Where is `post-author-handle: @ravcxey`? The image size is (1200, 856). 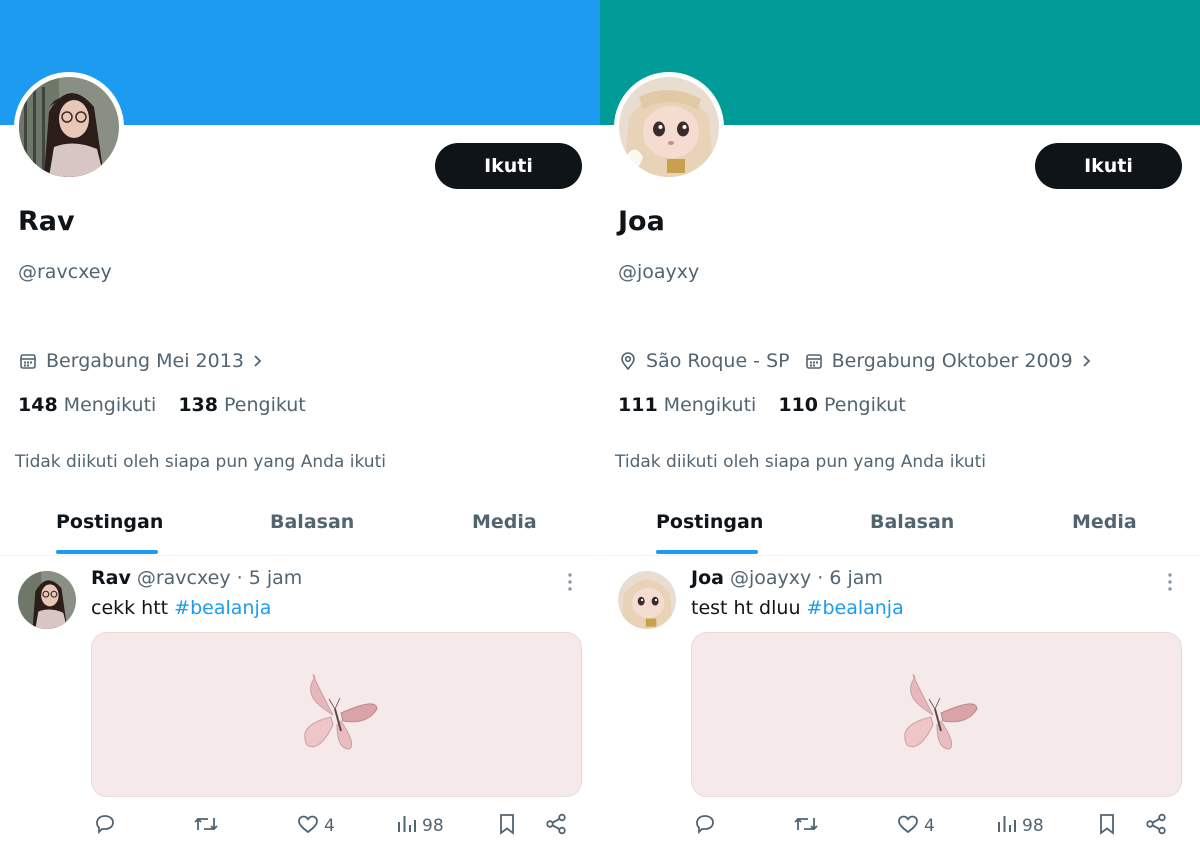 post-author-handle: @ravcxey is located at coordinates (184, 578).